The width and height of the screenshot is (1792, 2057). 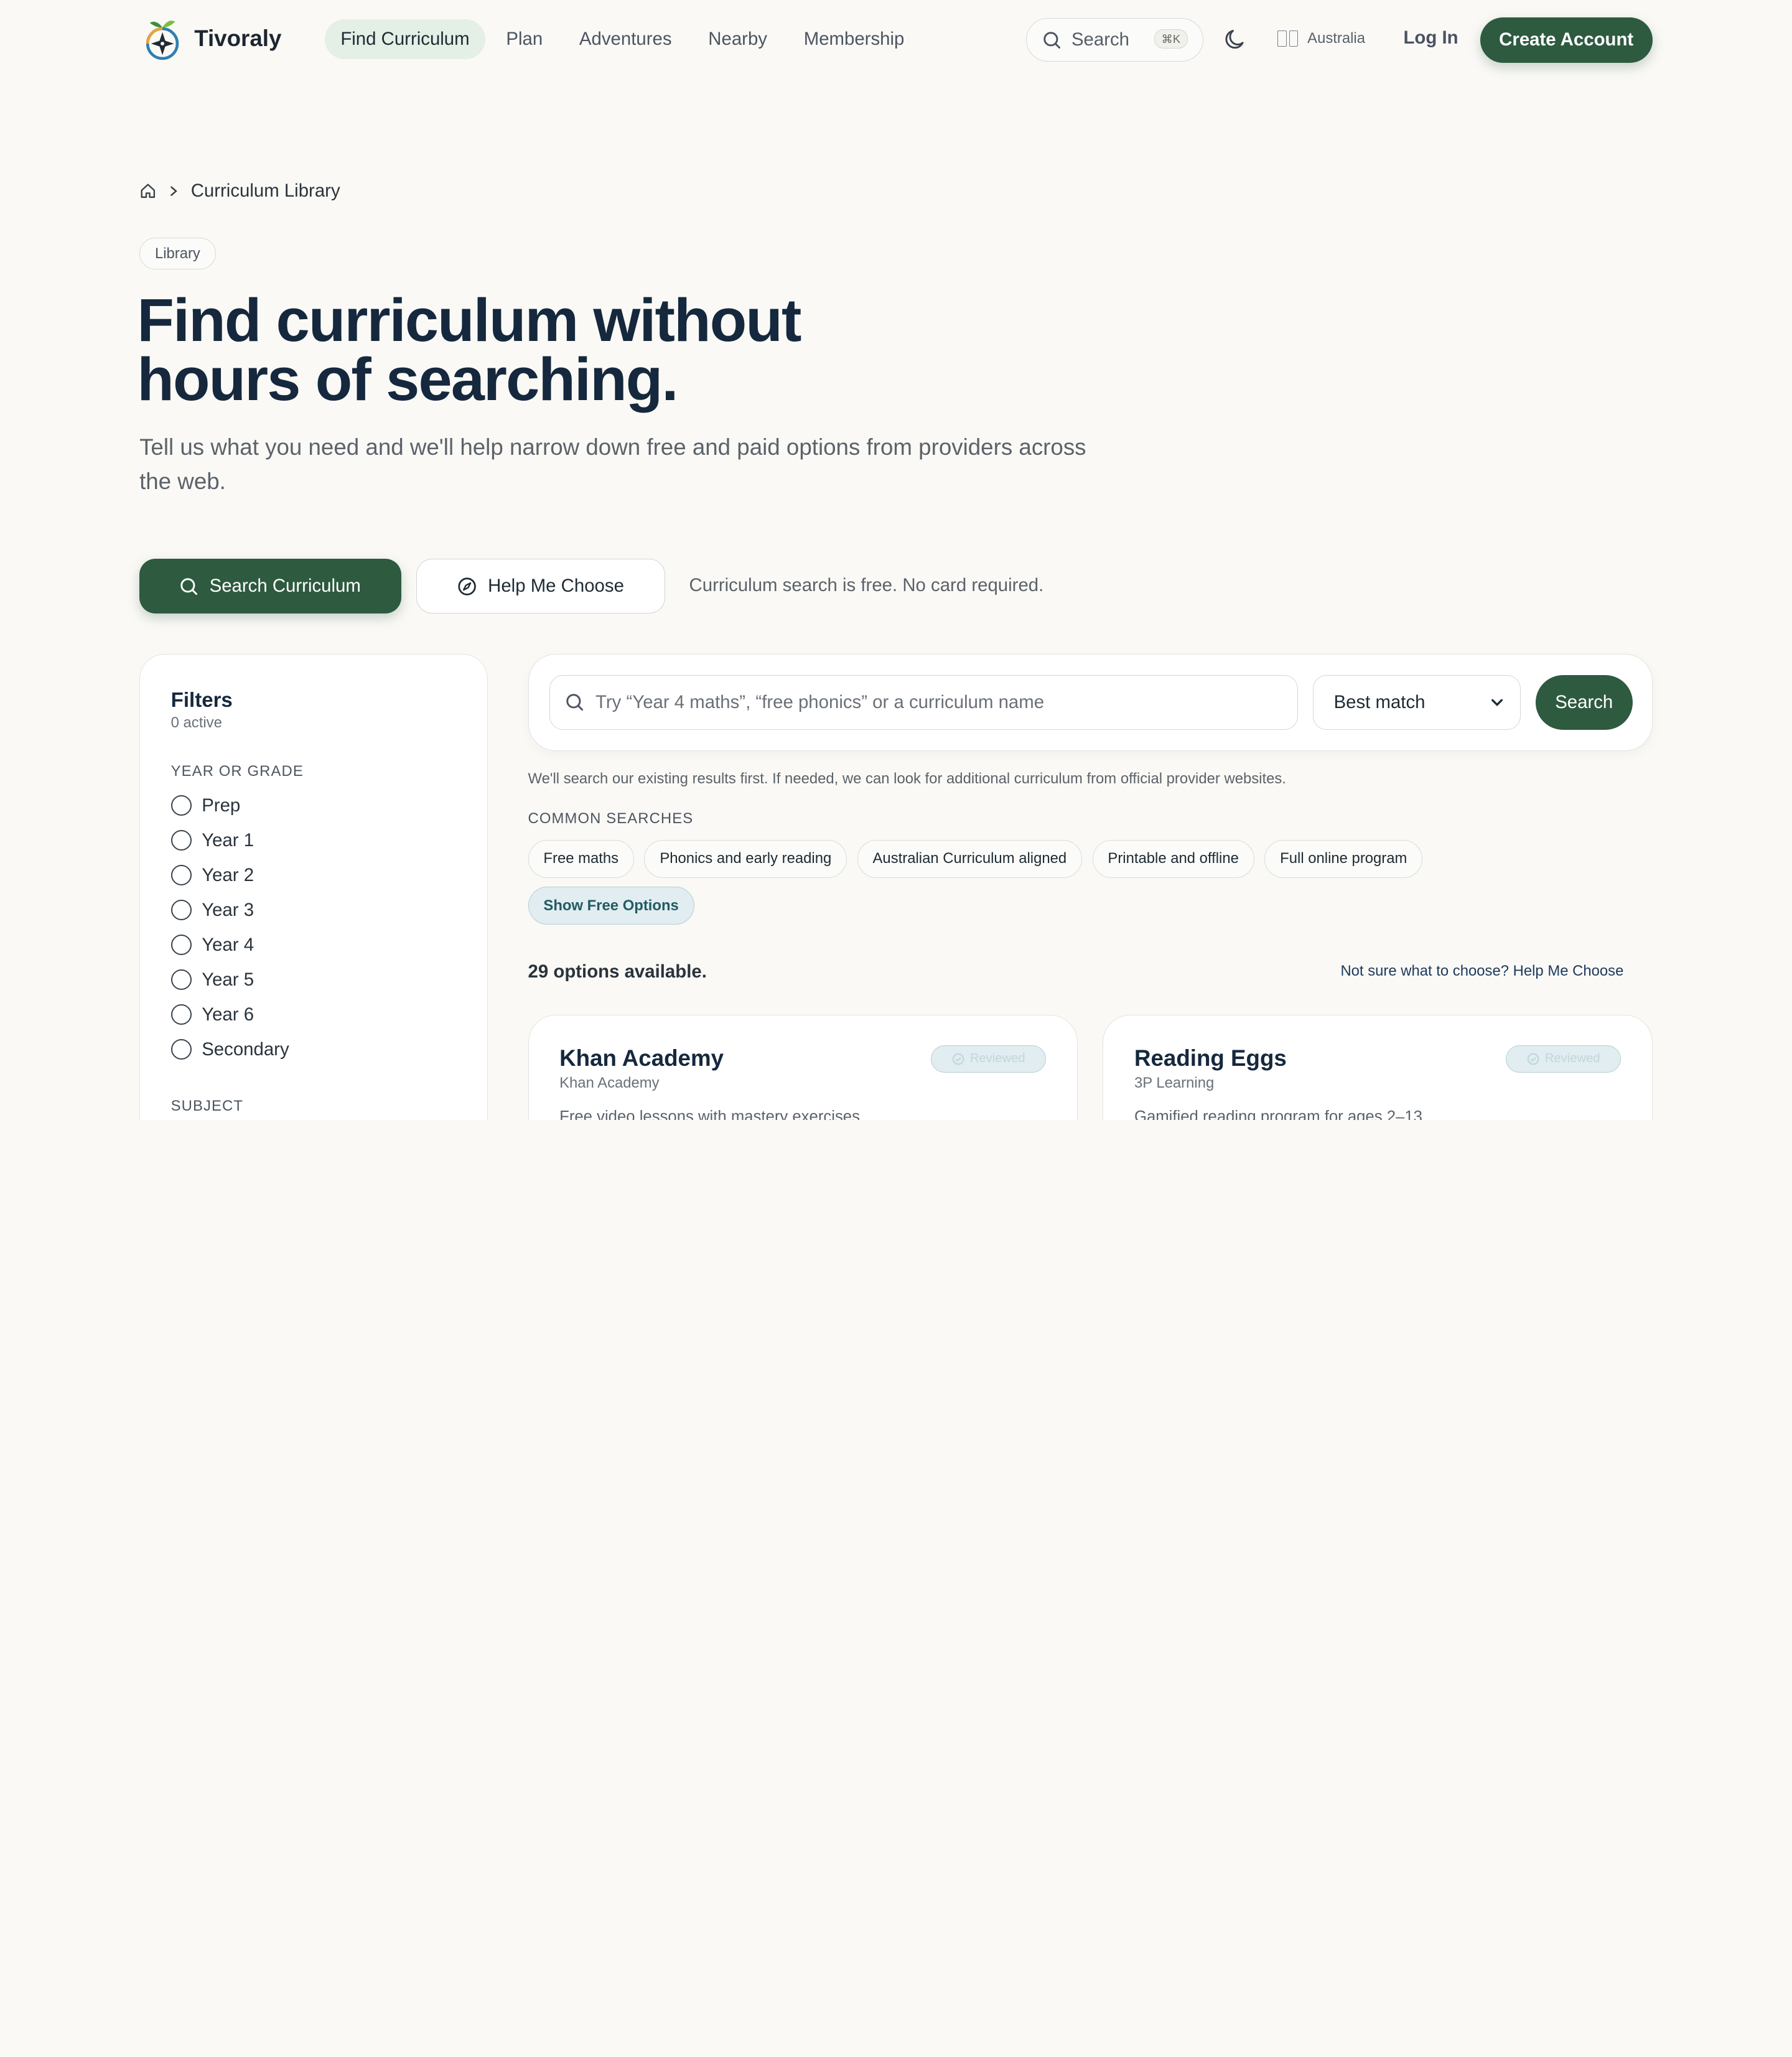 What do you see at coordinates (285, 586) in the screenshot?
I see `search-curriculum-label: Search Curriculum` at bounding box center [285, 586].